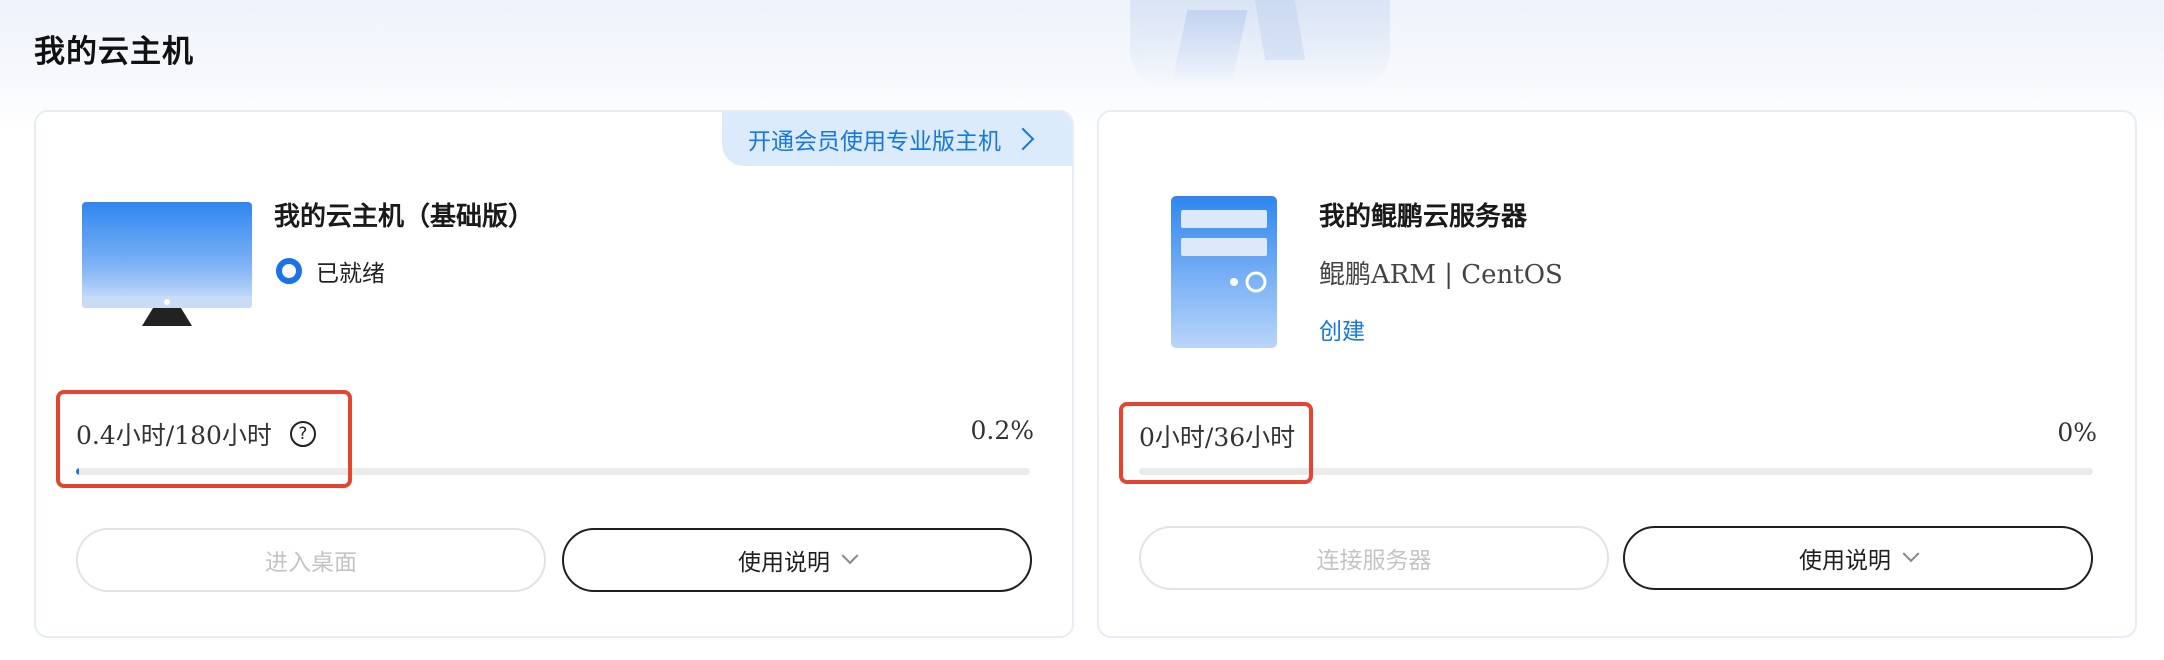 The image size is (2164, 660). What do you see at coordinates (1002, 430) in the screenshot?
I see `usage-percent: 0.2%` at bounding box center [1002, 430].